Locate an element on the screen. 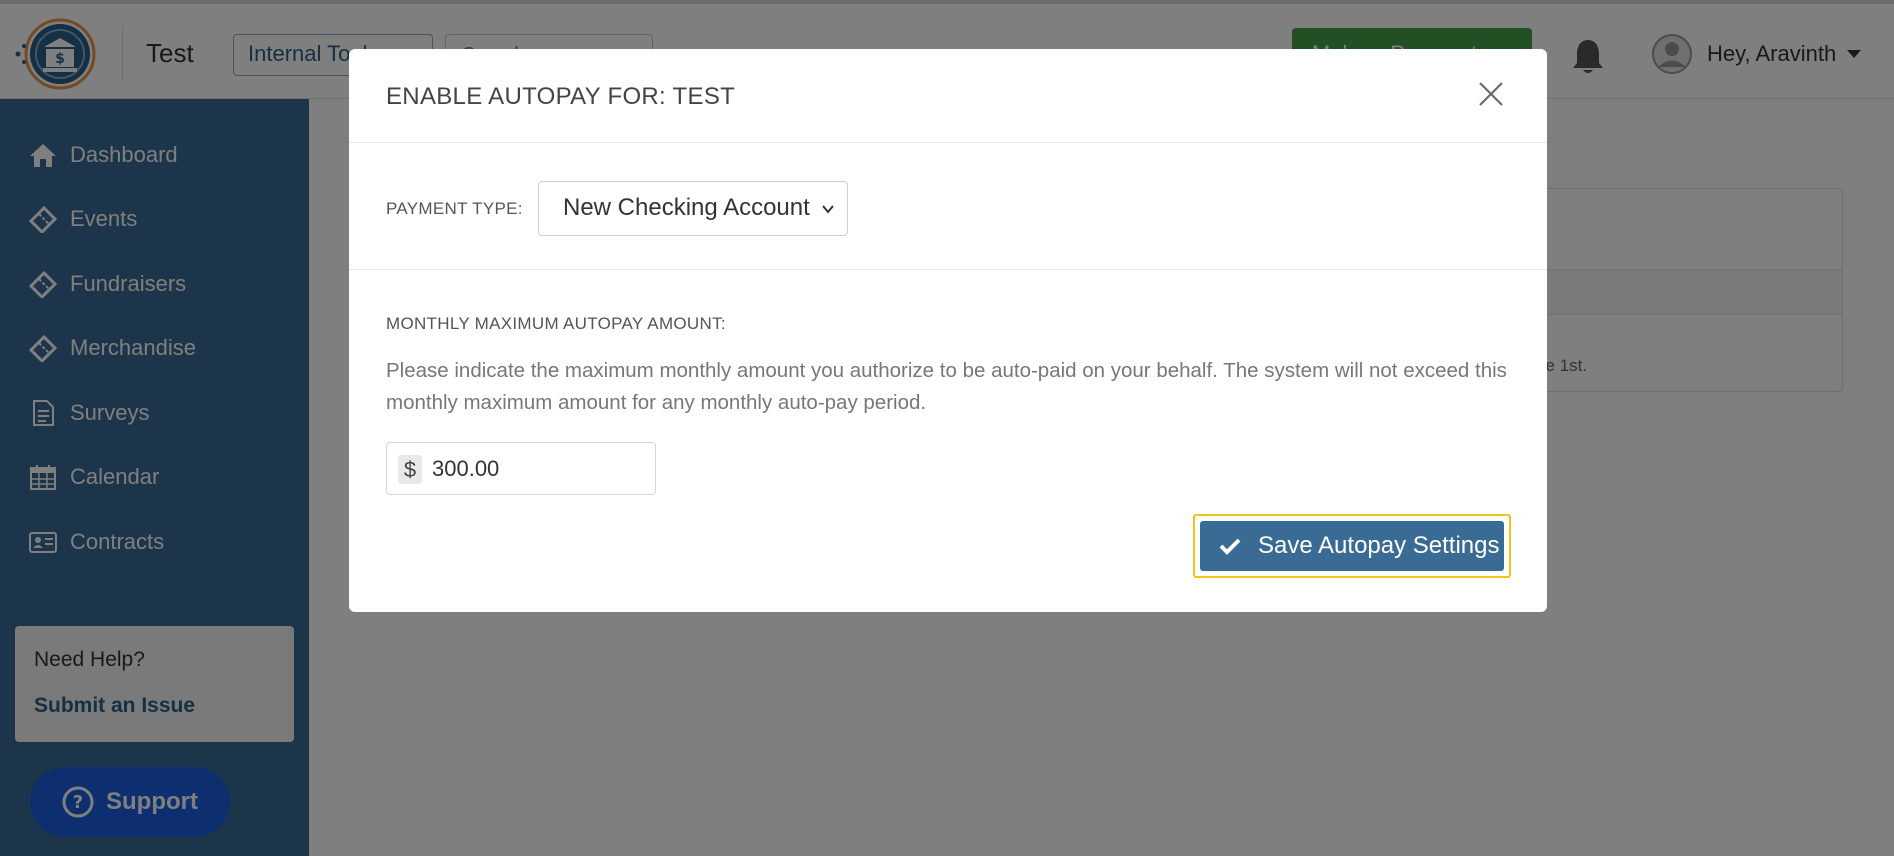 Image resolution: width=1894 pixels, height=856 pixels. payment-type-row: PAYMENT TYPE: New Checking Account is located at coordinates (948, 206).